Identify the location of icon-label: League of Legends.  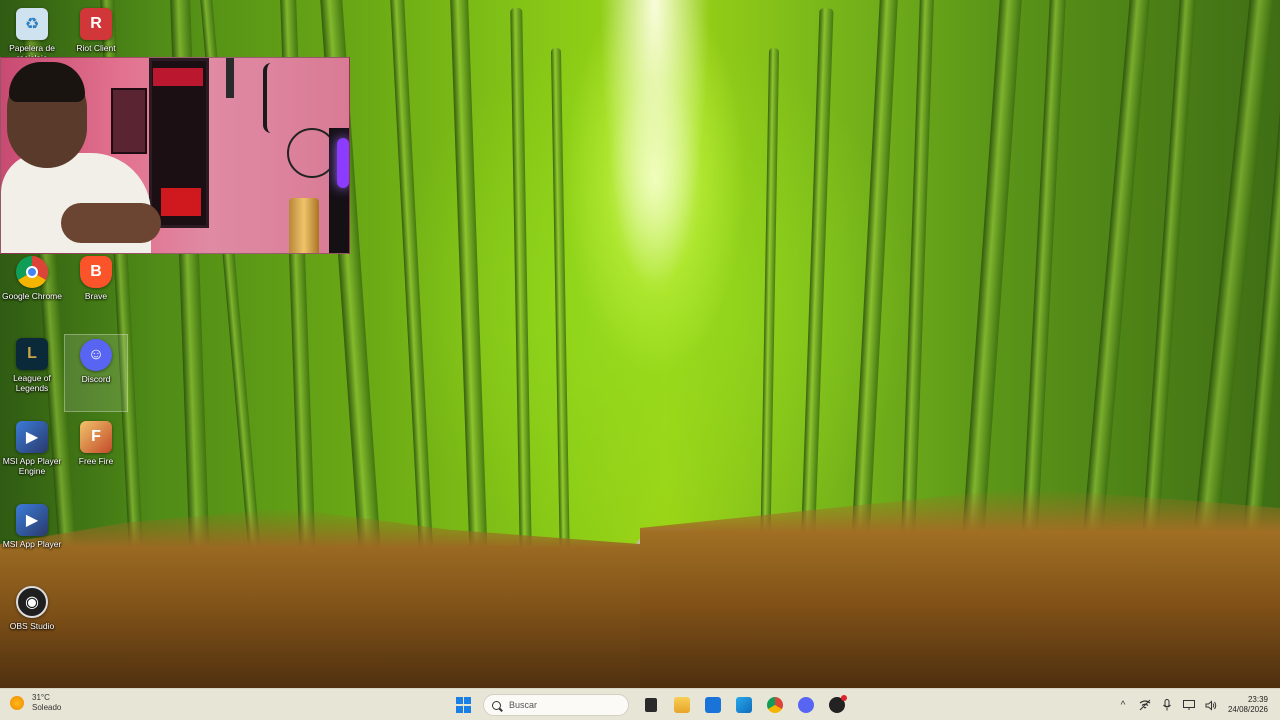
(32, 383).